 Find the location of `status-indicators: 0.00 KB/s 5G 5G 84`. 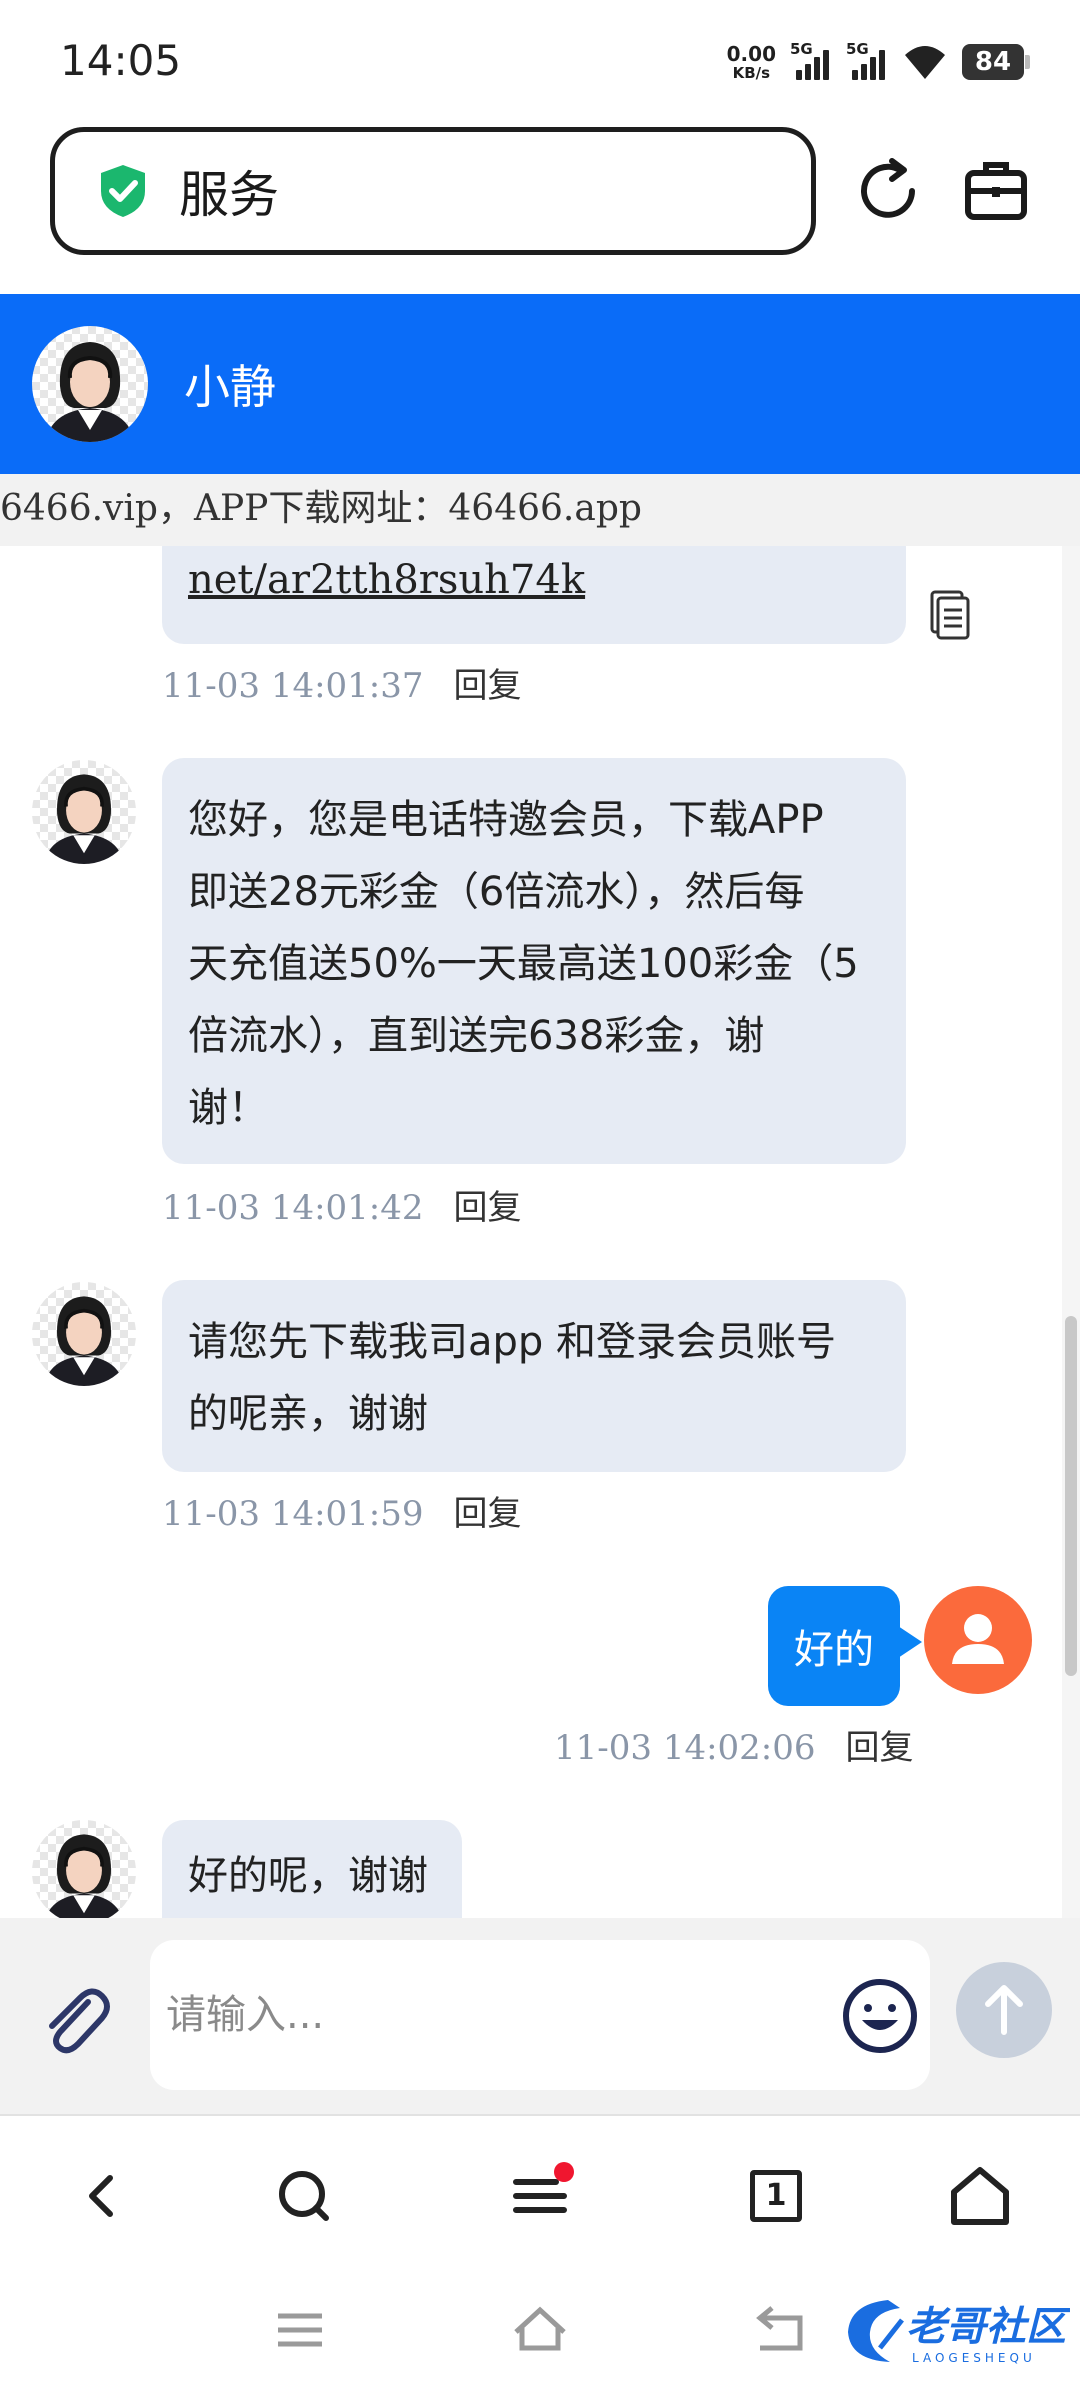

status-indicators: 0.00 KB/s 5G 5G 84 is located at coordinates (878, 62).